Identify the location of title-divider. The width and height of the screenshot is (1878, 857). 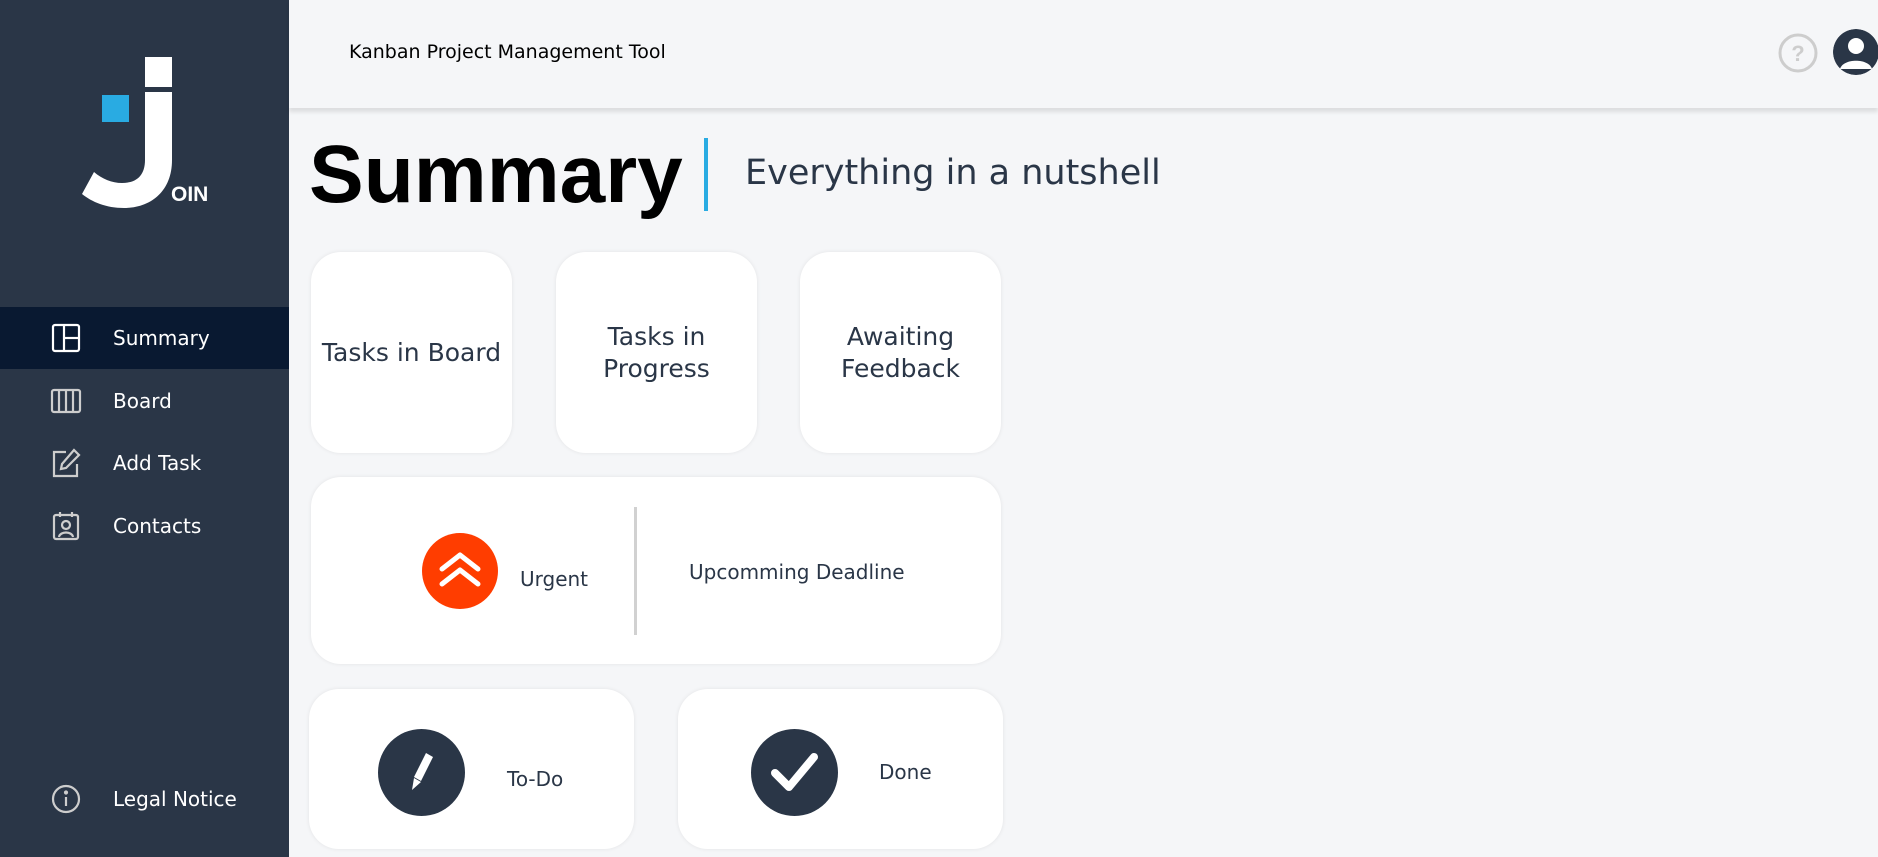
(706, 174).